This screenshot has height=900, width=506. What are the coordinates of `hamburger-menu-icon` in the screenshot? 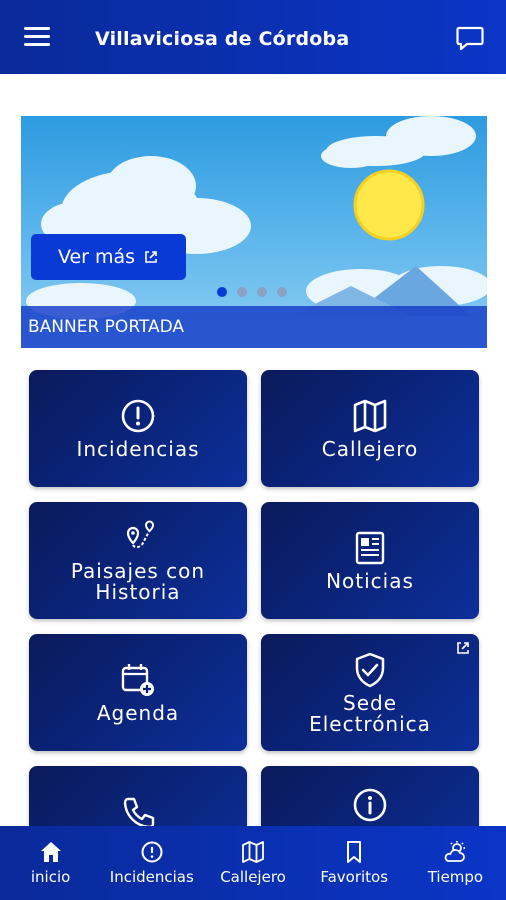 It's located at (37, 37).